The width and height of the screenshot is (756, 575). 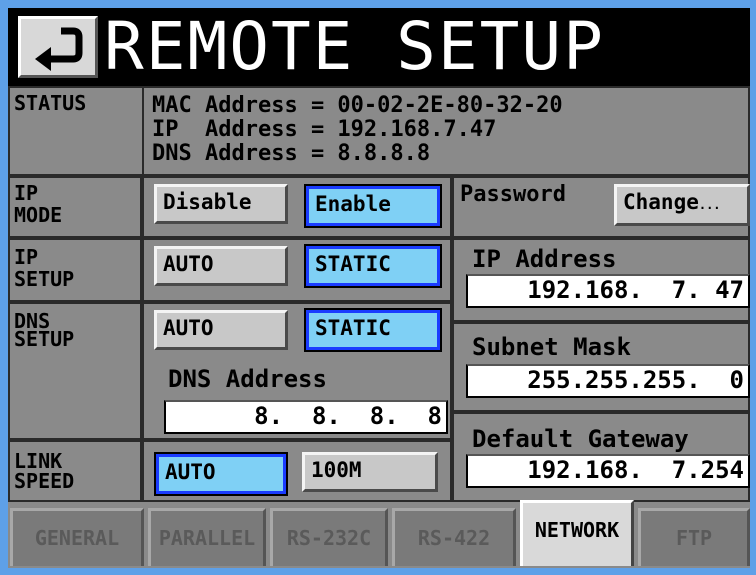 I want to click on ip-address-cell: IP Address 192.168. 7. 47, so click(x=601, y=280).